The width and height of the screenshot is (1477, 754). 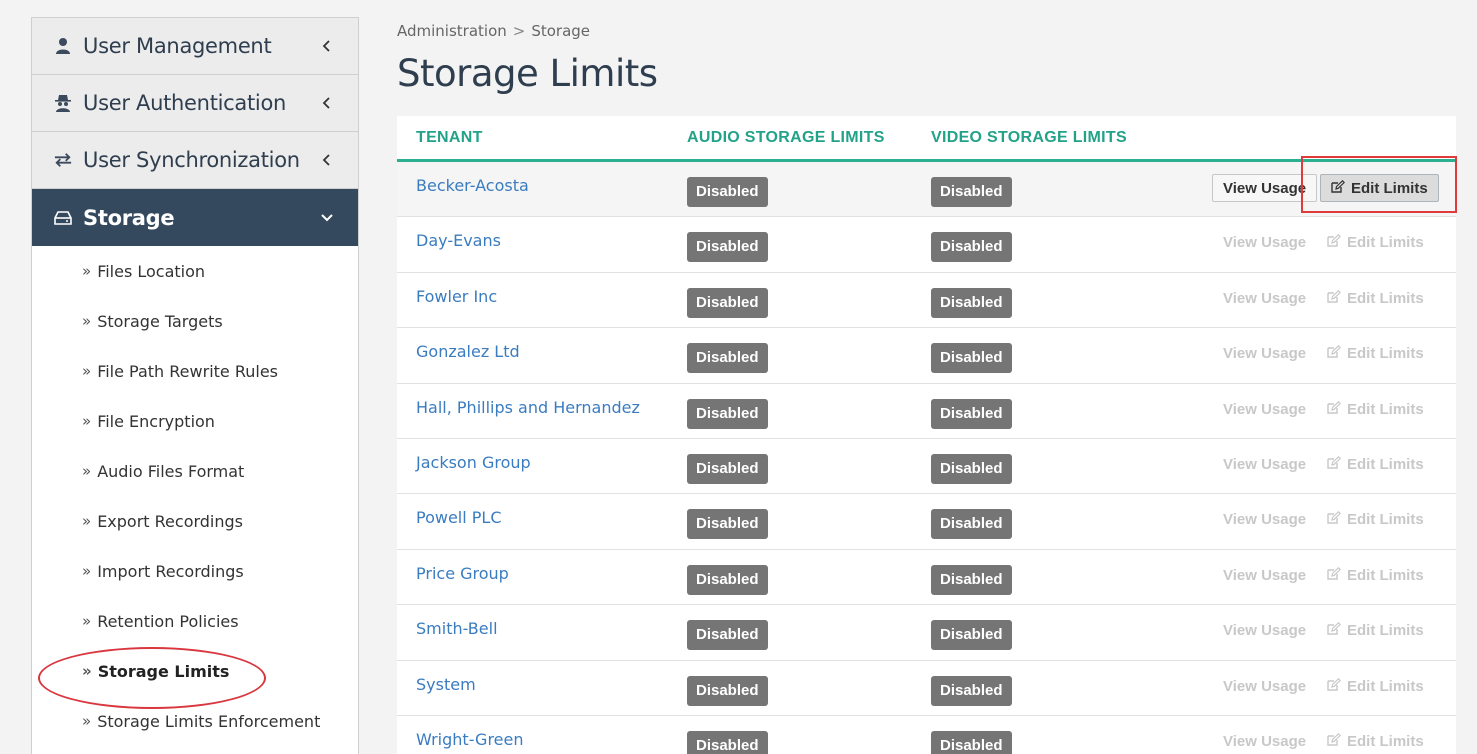 I want to click on tenant-link: Day-Evans, so click(x=458, y=240).